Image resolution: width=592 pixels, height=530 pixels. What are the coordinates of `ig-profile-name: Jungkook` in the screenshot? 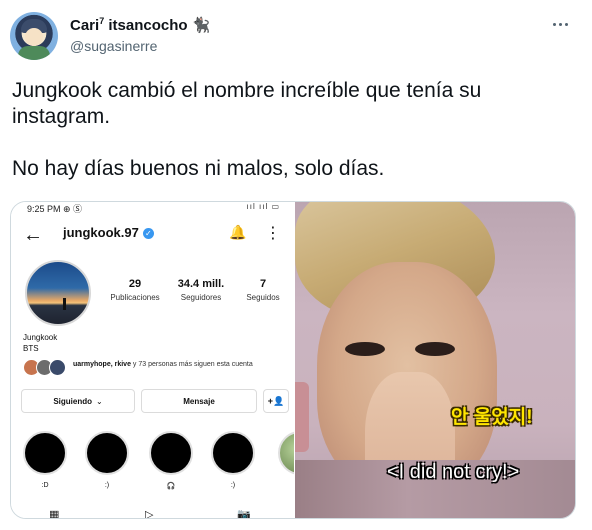 It's located at (40, 337).